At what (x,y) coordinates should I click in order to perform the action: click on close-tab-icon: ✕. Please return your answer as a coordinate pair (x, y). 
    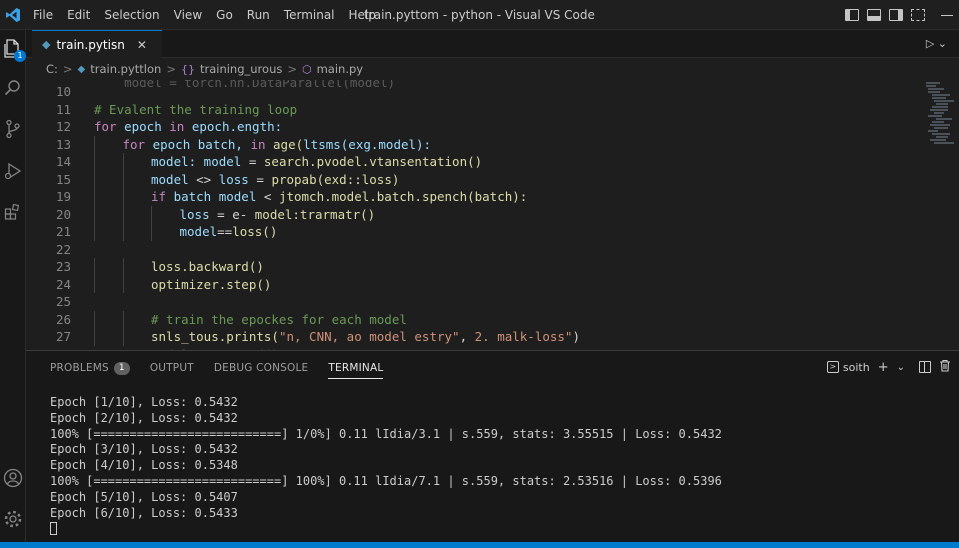
    Looking at the image, I should click on (142, 45).